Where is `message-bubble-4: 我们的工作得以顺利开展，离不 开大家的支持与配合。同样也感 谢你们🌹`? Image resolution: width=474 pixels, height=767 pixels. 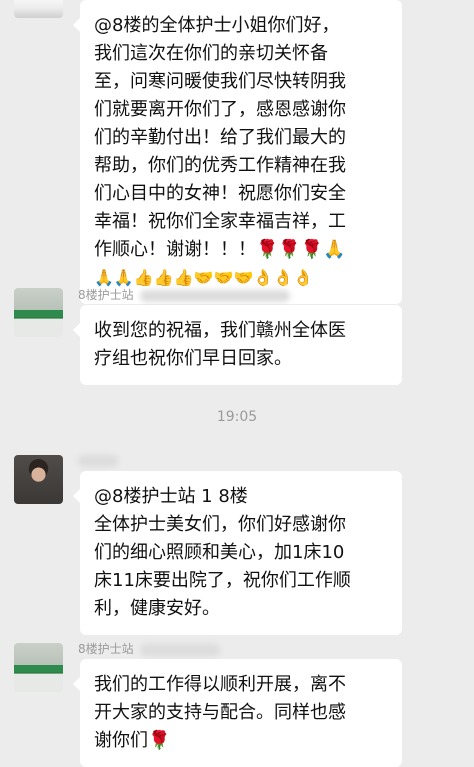
message-bubble-4: 我们的工作得以顺利开展，离不 开大家的支持与配合。同样也感 谢你们🌹 is located at coordinates (237, 713).